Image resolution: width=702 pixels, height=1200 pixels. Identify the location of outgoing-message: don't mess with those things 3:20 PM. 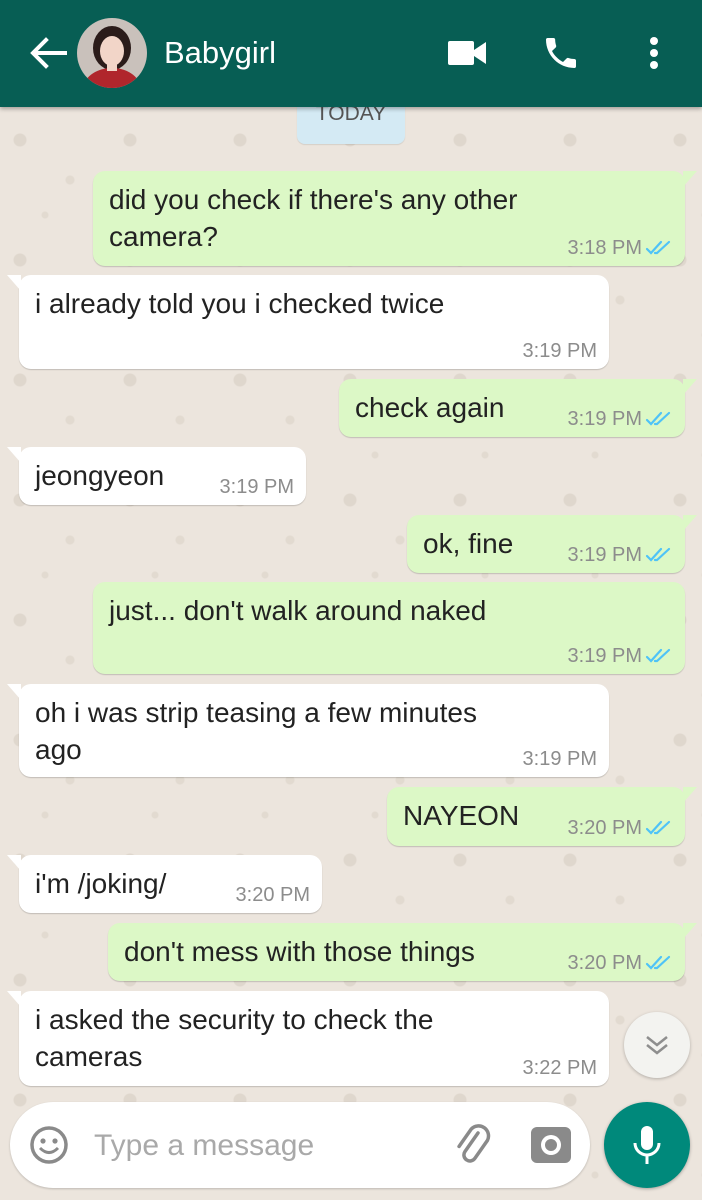
(402, 952).